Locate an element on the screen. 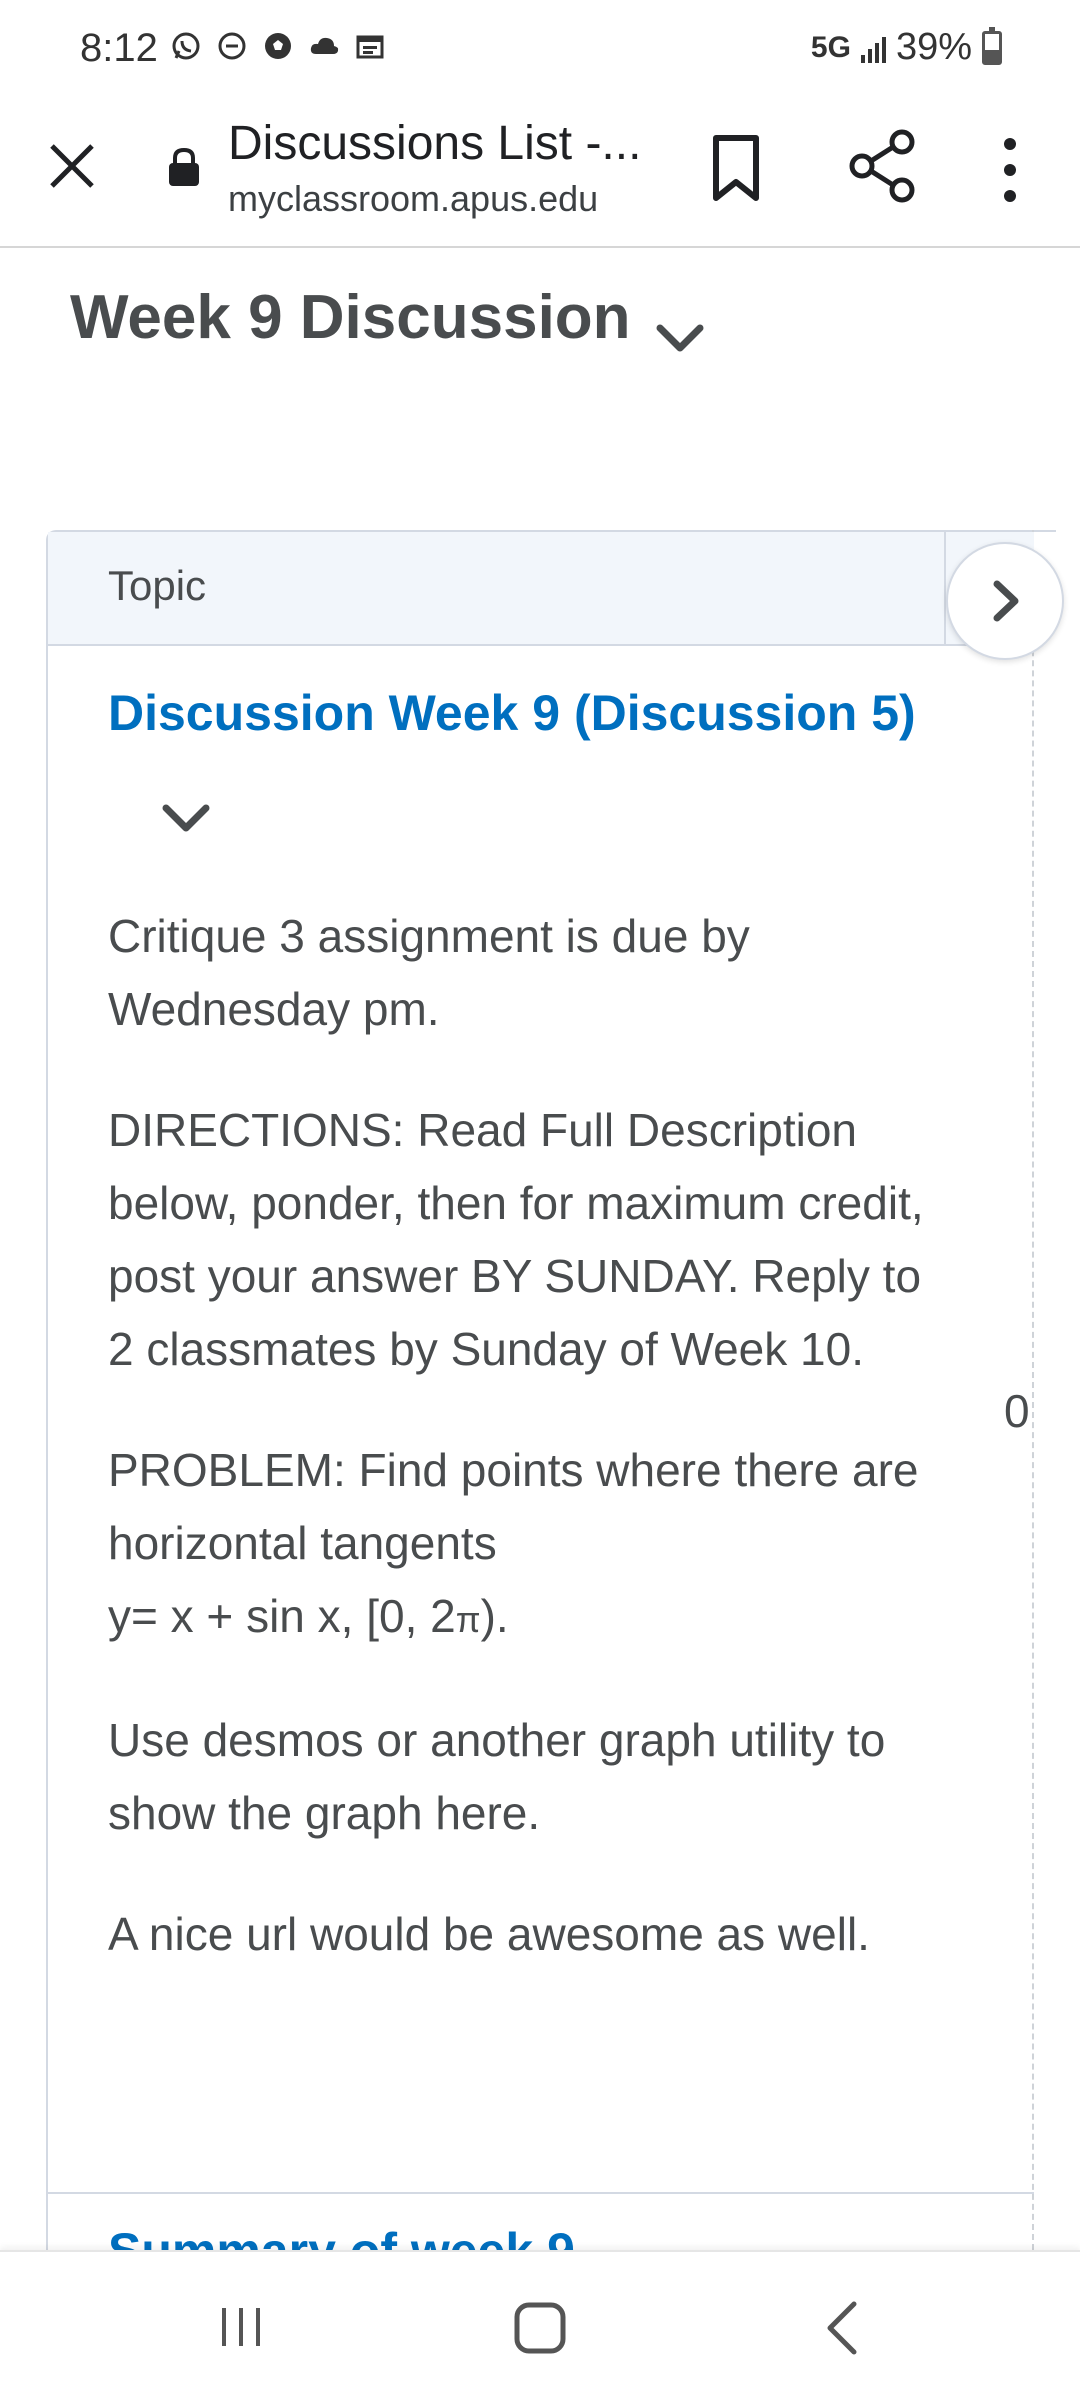 This screenshot has width=1080, height=2400. notification-icons is located at coordinates (278, 46).